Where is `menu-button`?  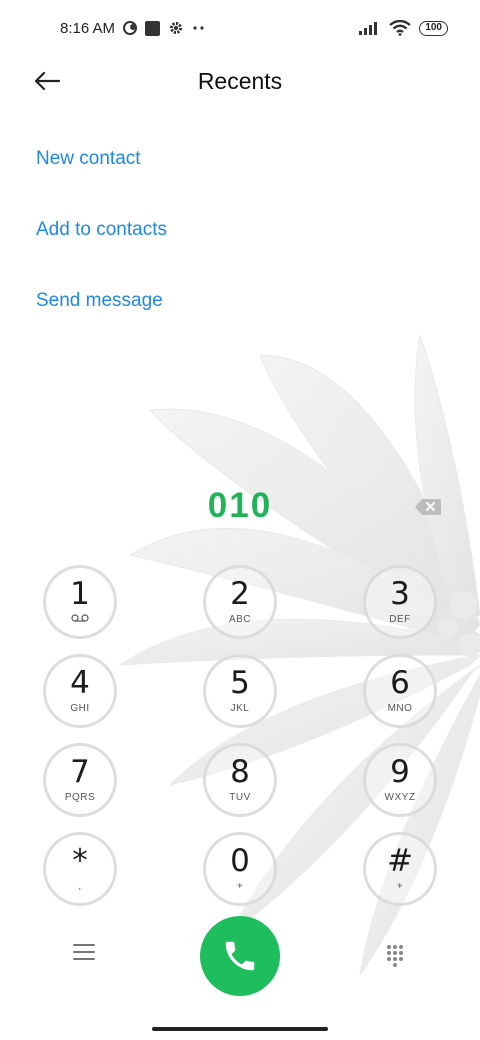
menu-button is located at coordinates (84, 954).